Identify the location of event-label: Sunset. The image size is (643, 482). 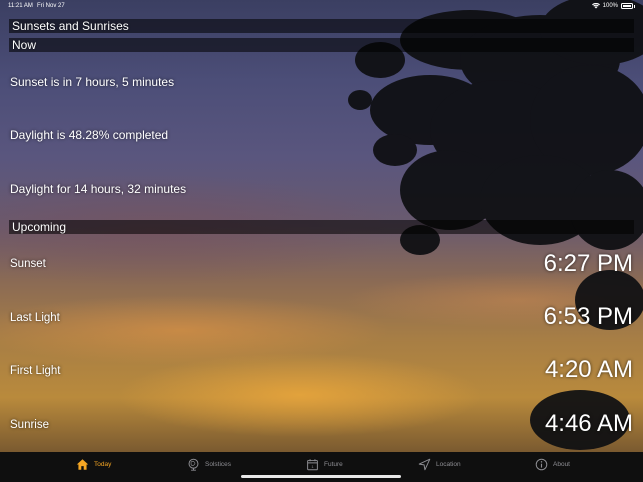
(28, 264).